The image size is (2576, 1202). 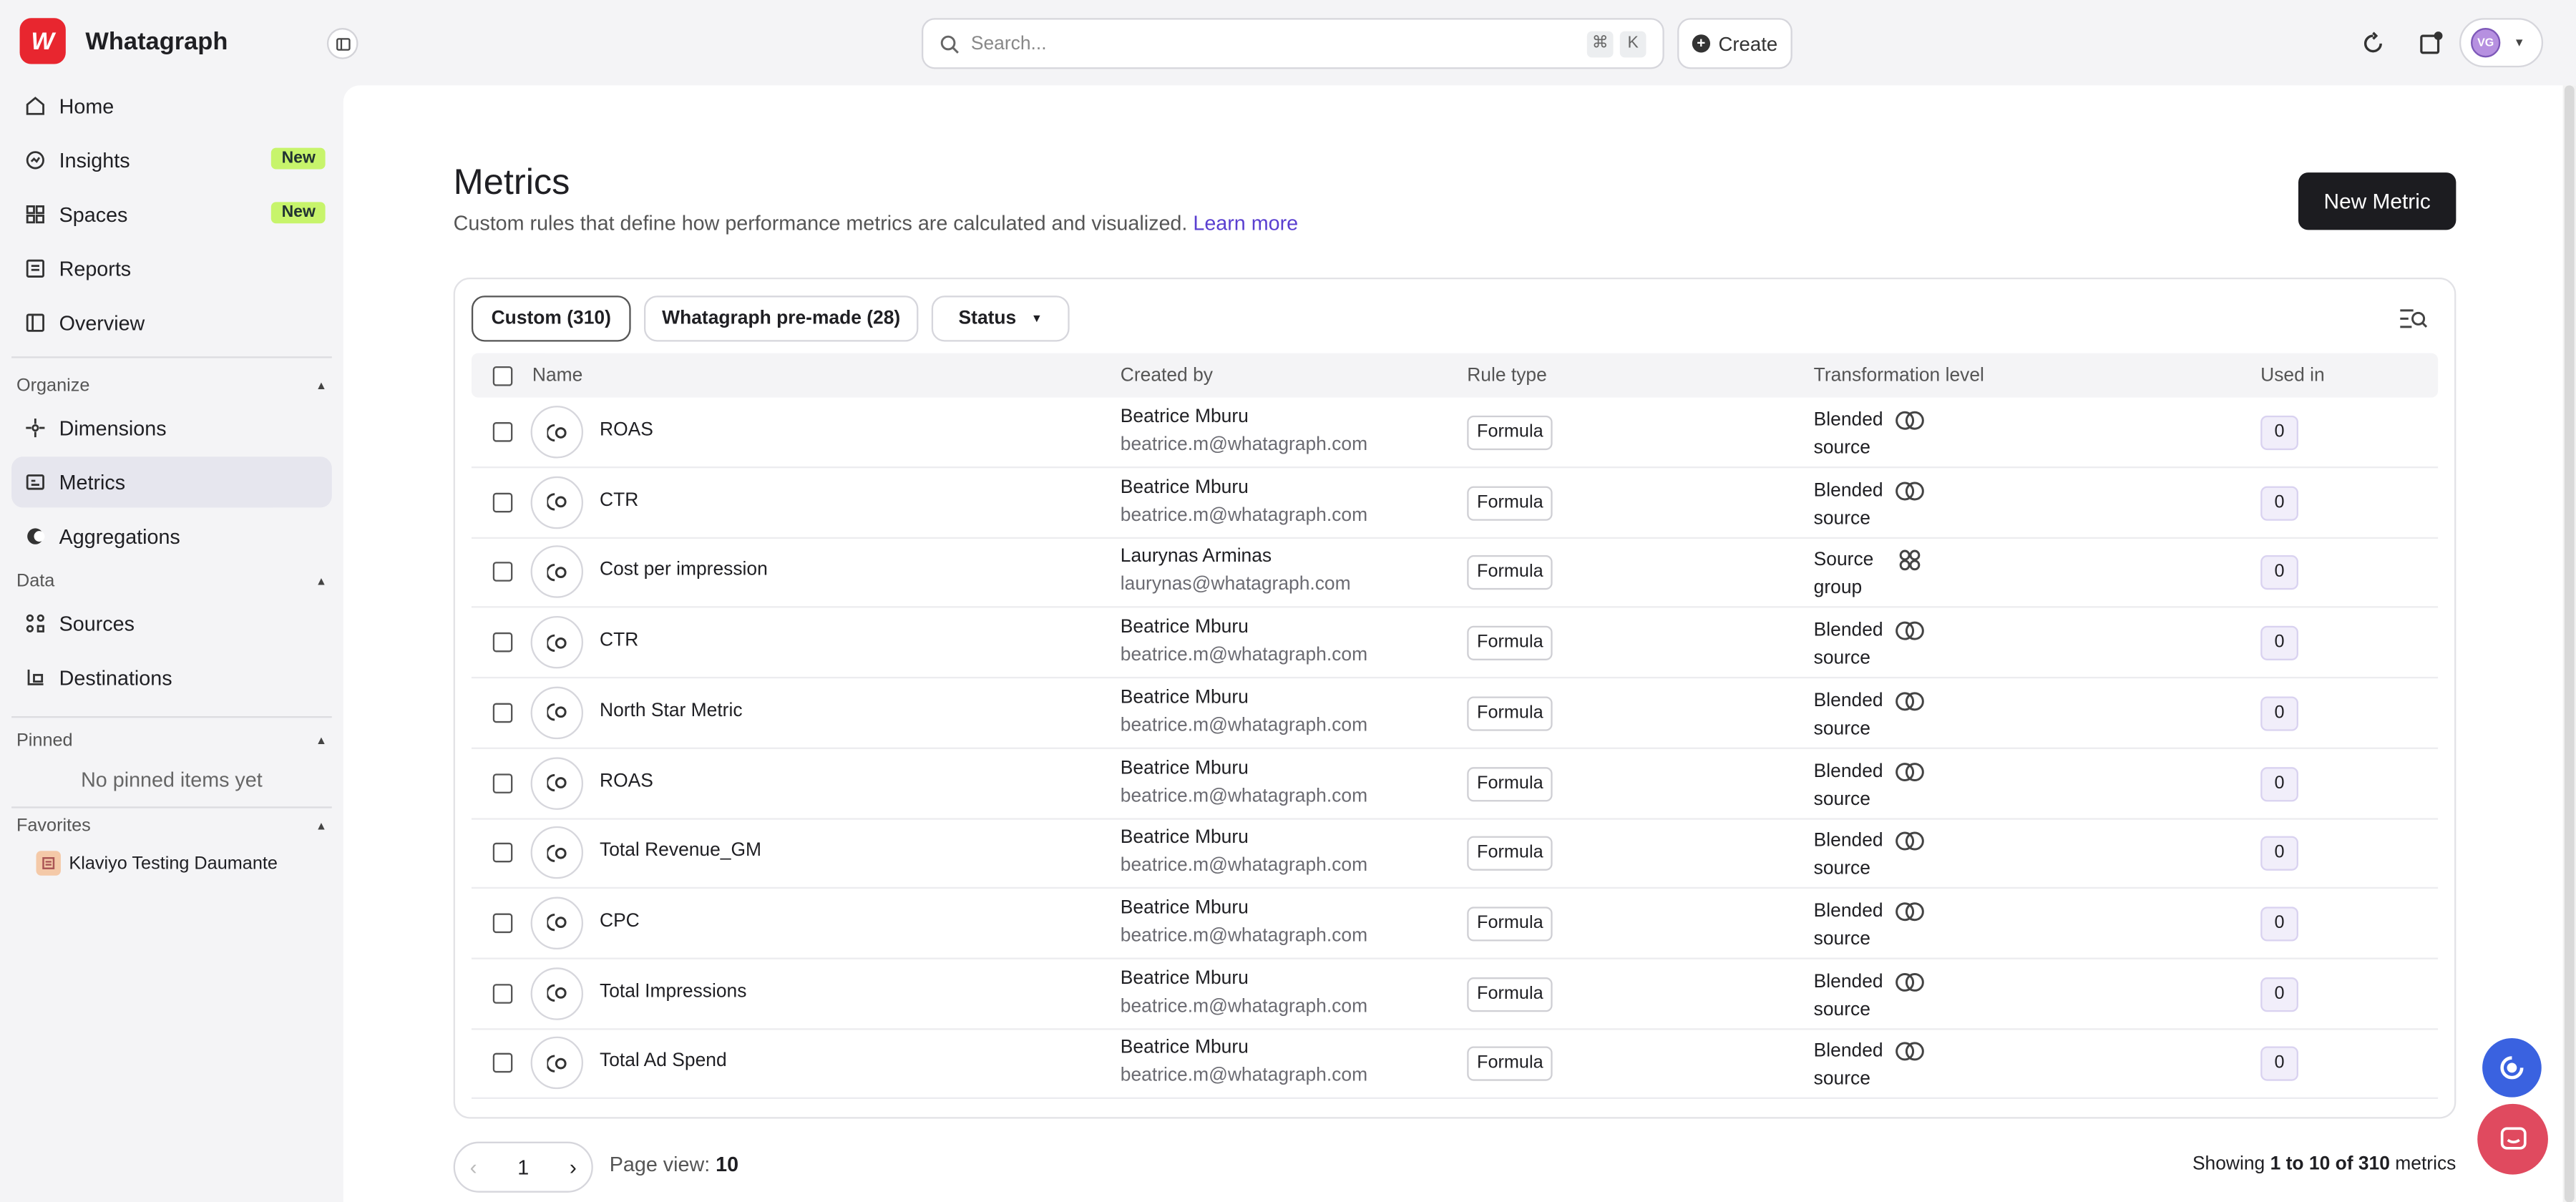 What do you see at coordinates (1899, 376) in the screenshot?
I see `column-header-transformation-level: Transformation level` at bounding box center [1899, 376].